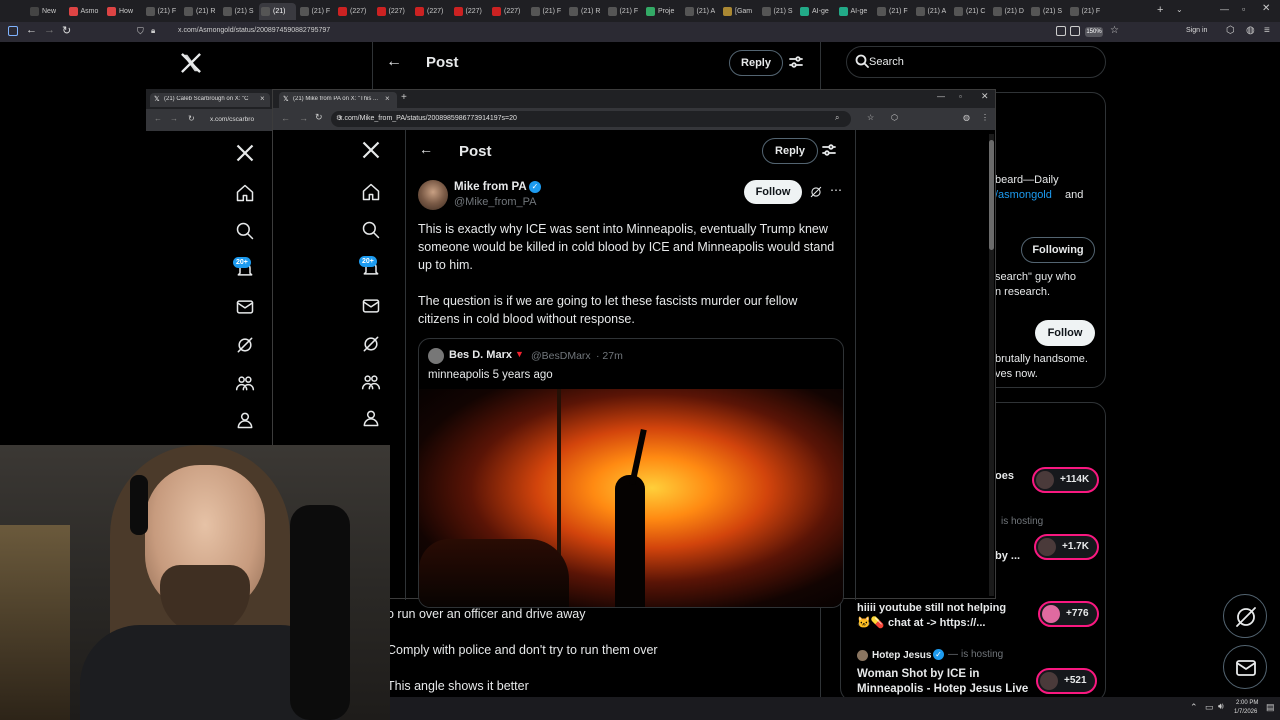  Describe the element at coordinates (816, 192) in the screenshot. I see `grok-explain-icon` at that location.